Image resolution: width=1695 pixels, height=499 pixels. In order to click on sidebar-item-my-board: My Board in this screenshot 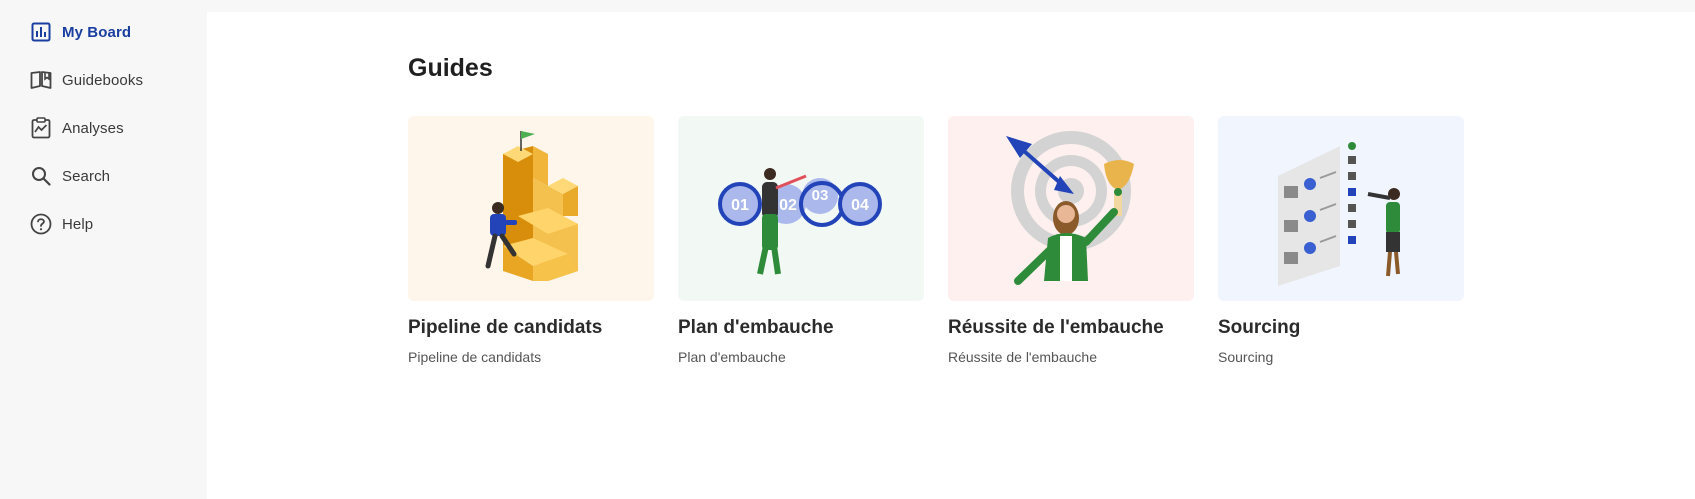, I will do `click(115, 32)`.